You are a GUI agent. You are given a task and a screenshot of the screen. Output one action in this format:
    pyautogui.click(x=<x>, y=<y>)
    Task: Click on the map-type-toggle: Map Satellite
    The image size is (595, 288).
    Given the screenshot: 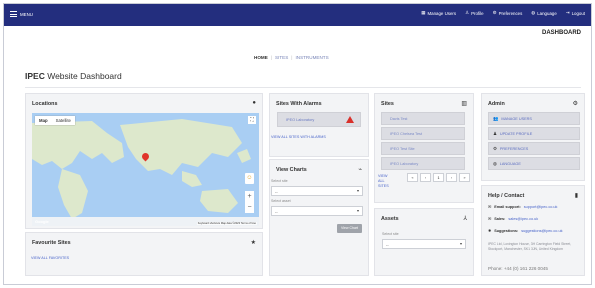 What is the action you would take?
    pyautogui.click(x=55, y=120)
    